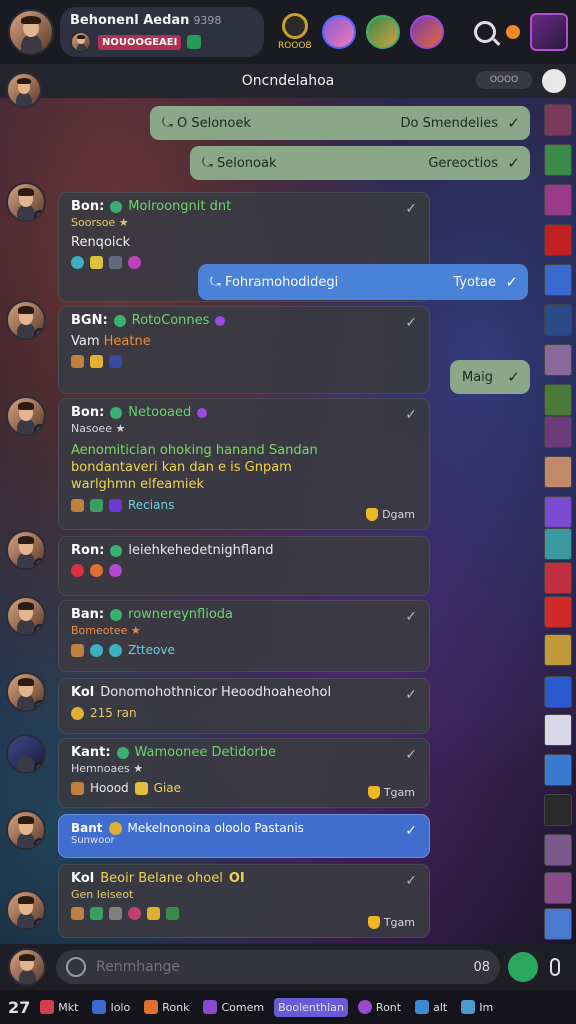 The height and width of the screenshot is (1024, 576). What do you see at coordinates (151, 650) in the screenshot?
I see `emoji-label: Ztteove` at bounding box center [151, 650].